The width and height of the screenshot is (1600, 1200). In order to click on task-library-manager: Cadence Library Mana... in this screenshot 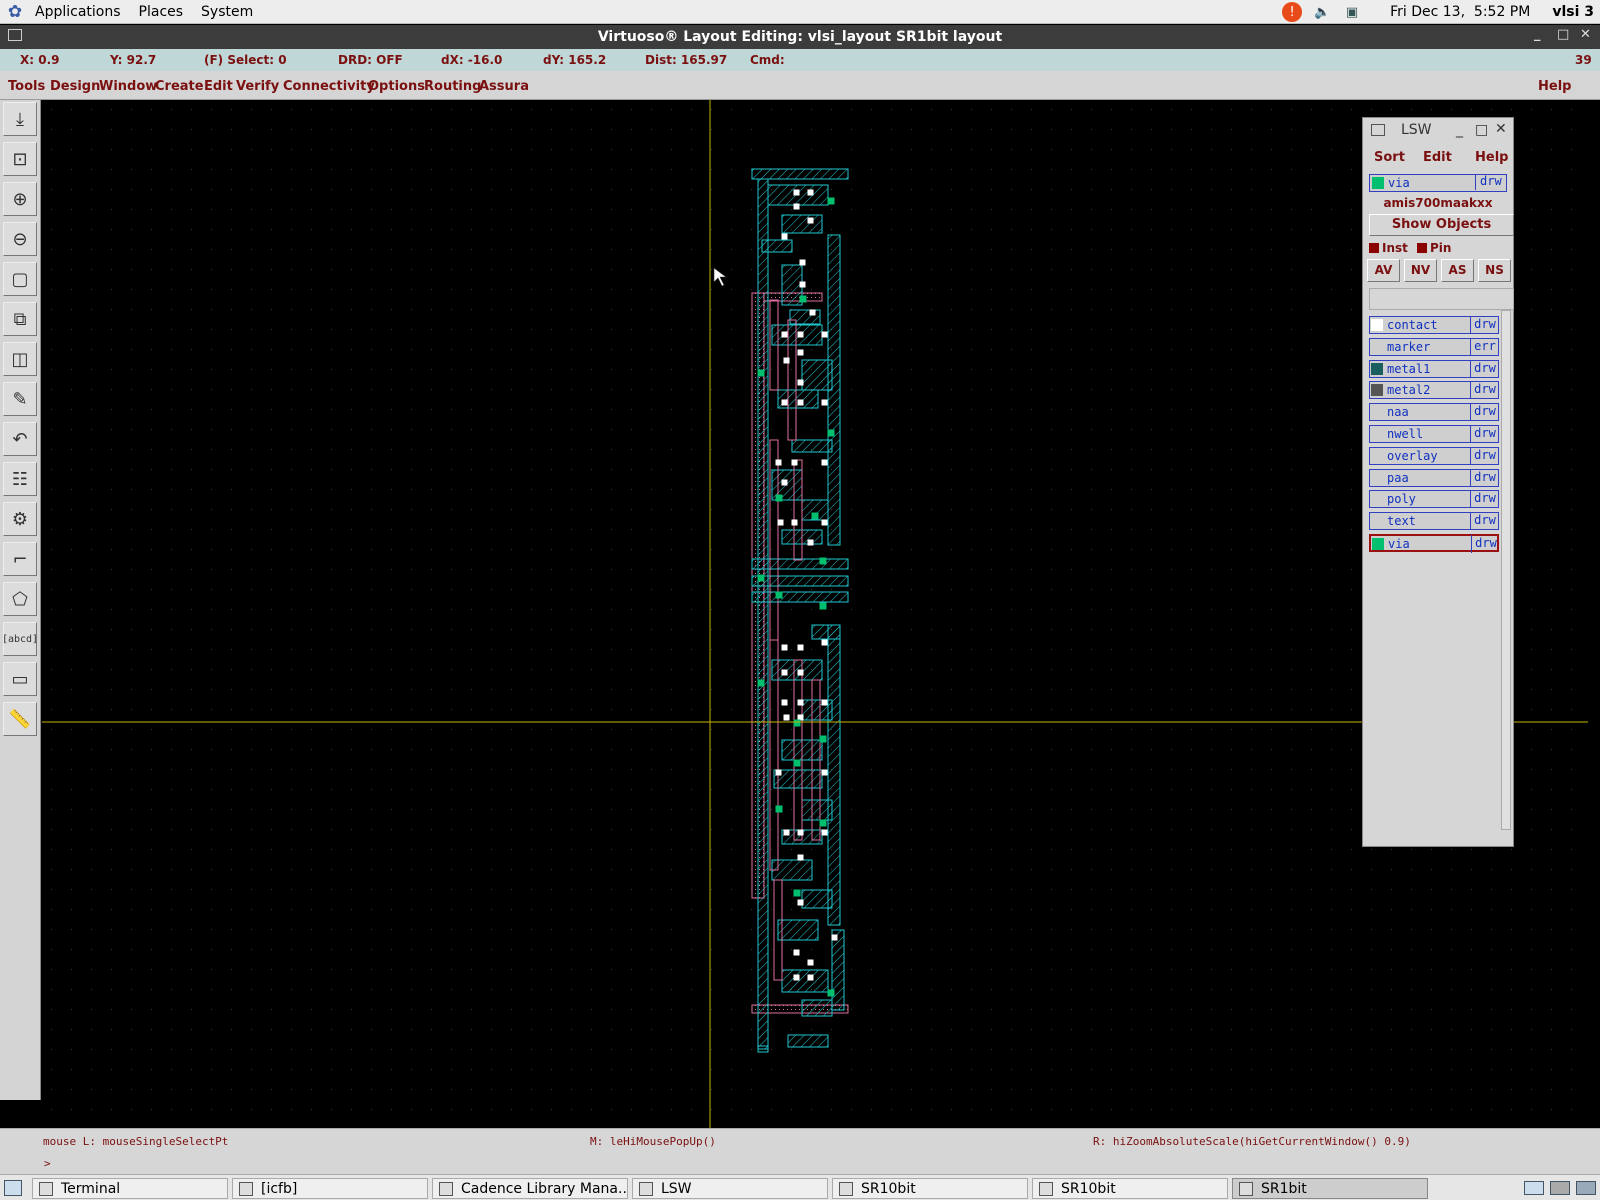, I will do `click(530, 1188)`.